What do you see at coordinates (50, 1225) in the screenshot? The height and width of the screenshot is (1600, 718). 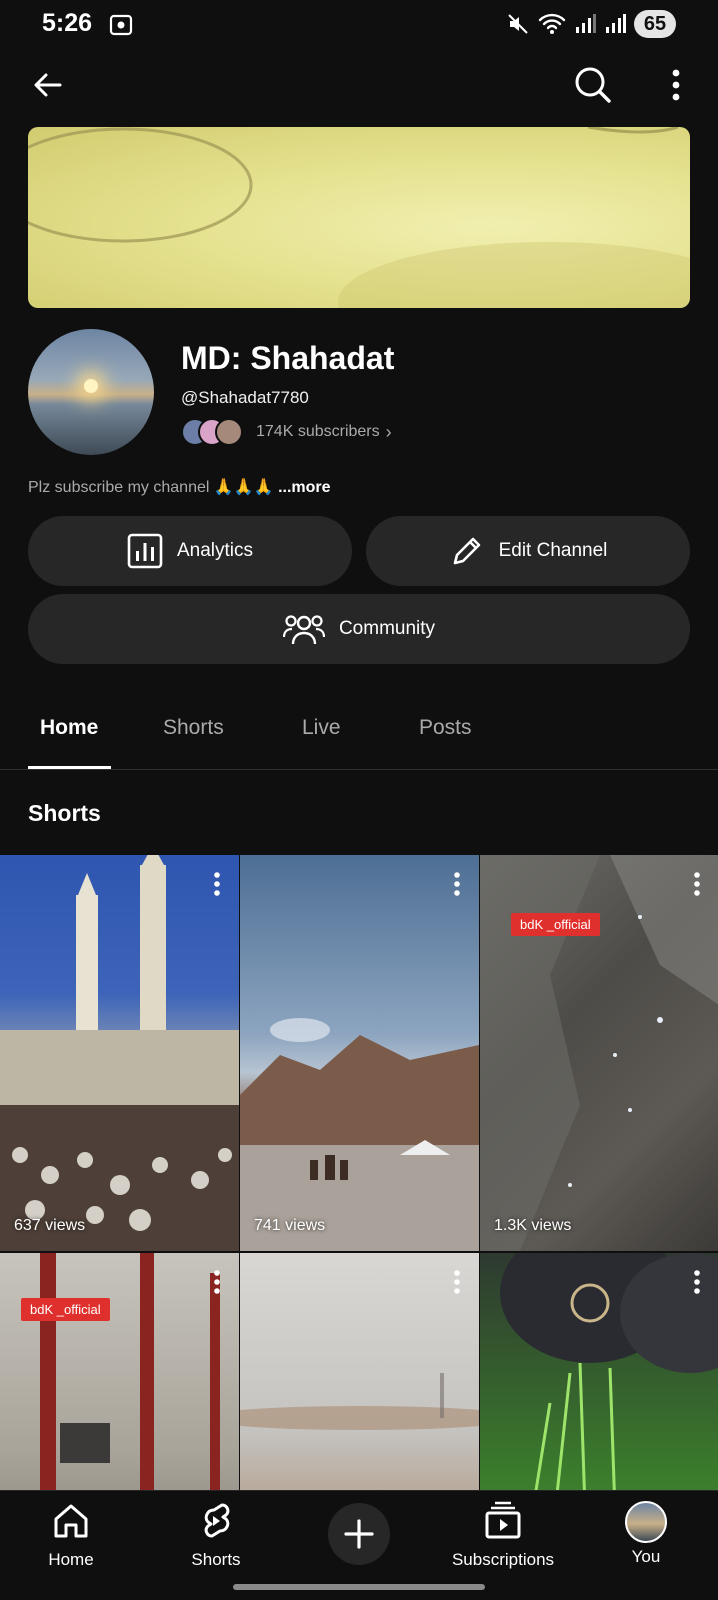 I see `view-count: 637 views` at bounding box center [50, 1225].